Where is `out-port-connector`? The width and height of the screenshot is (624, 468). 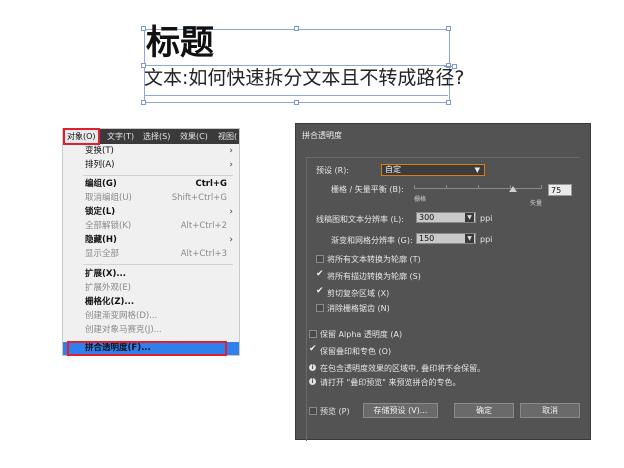
out-port-connector is located at coordinates (448, 66).